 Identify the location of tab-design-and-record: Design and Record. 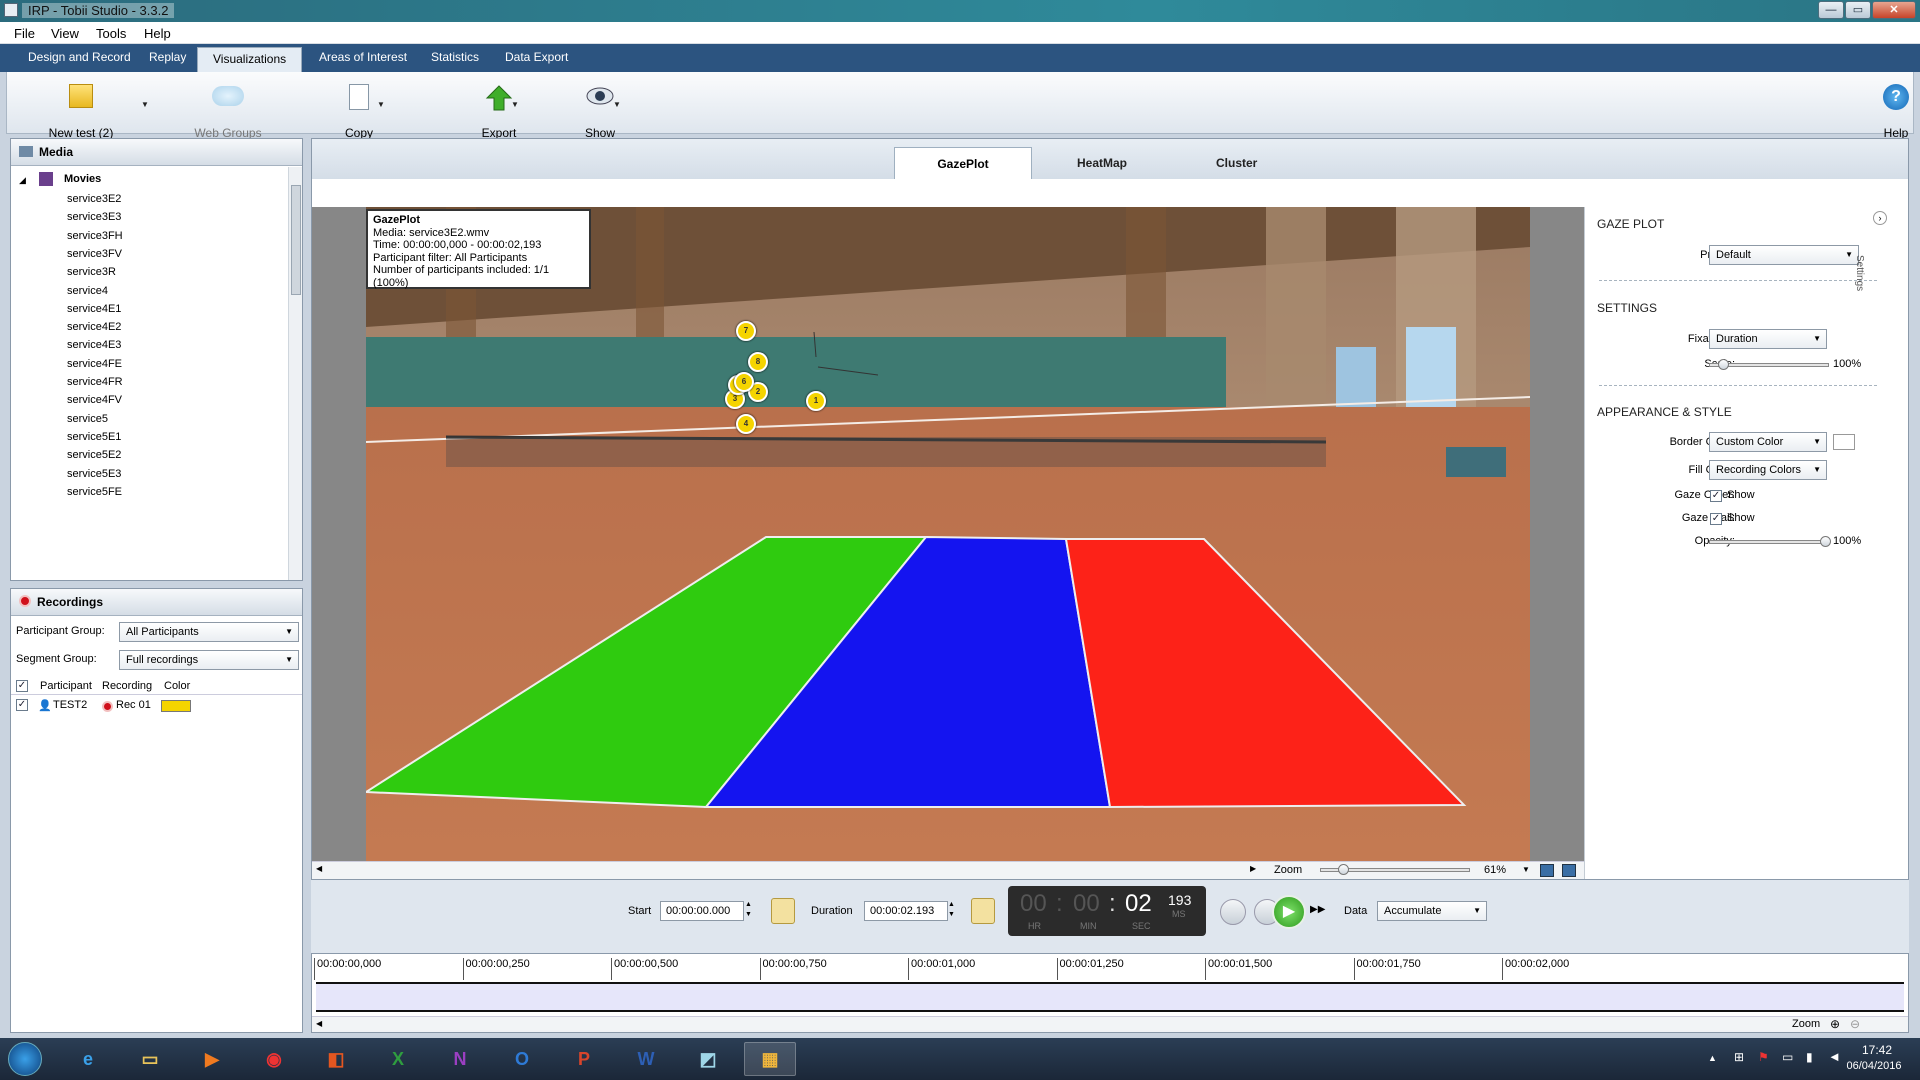
(79, 57).